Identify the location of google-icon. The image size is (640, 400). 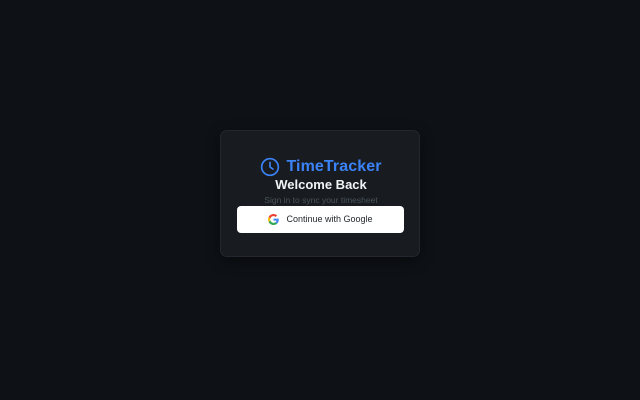
(274, 219).